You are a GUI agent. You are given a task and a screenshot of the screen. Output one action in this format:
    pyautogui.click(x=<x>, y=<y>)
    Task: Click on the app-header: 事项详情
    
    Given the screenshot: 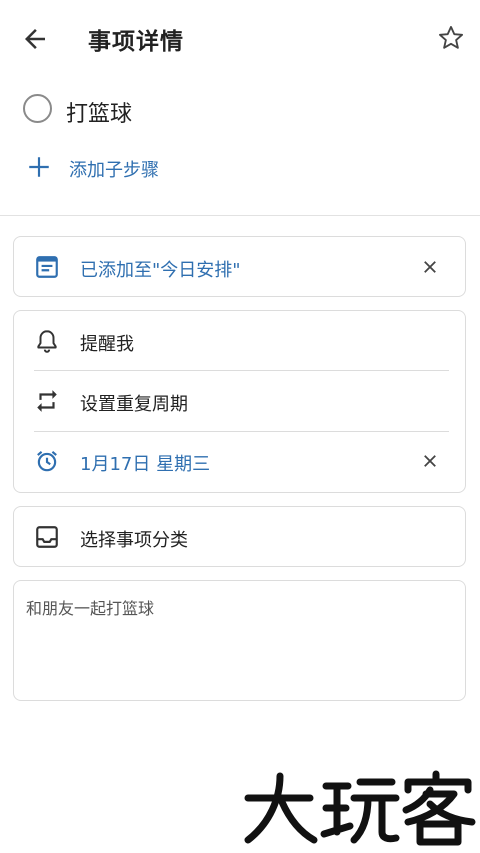 What is the action you would take?
    pyautogui.click(x=240, y=38)
    